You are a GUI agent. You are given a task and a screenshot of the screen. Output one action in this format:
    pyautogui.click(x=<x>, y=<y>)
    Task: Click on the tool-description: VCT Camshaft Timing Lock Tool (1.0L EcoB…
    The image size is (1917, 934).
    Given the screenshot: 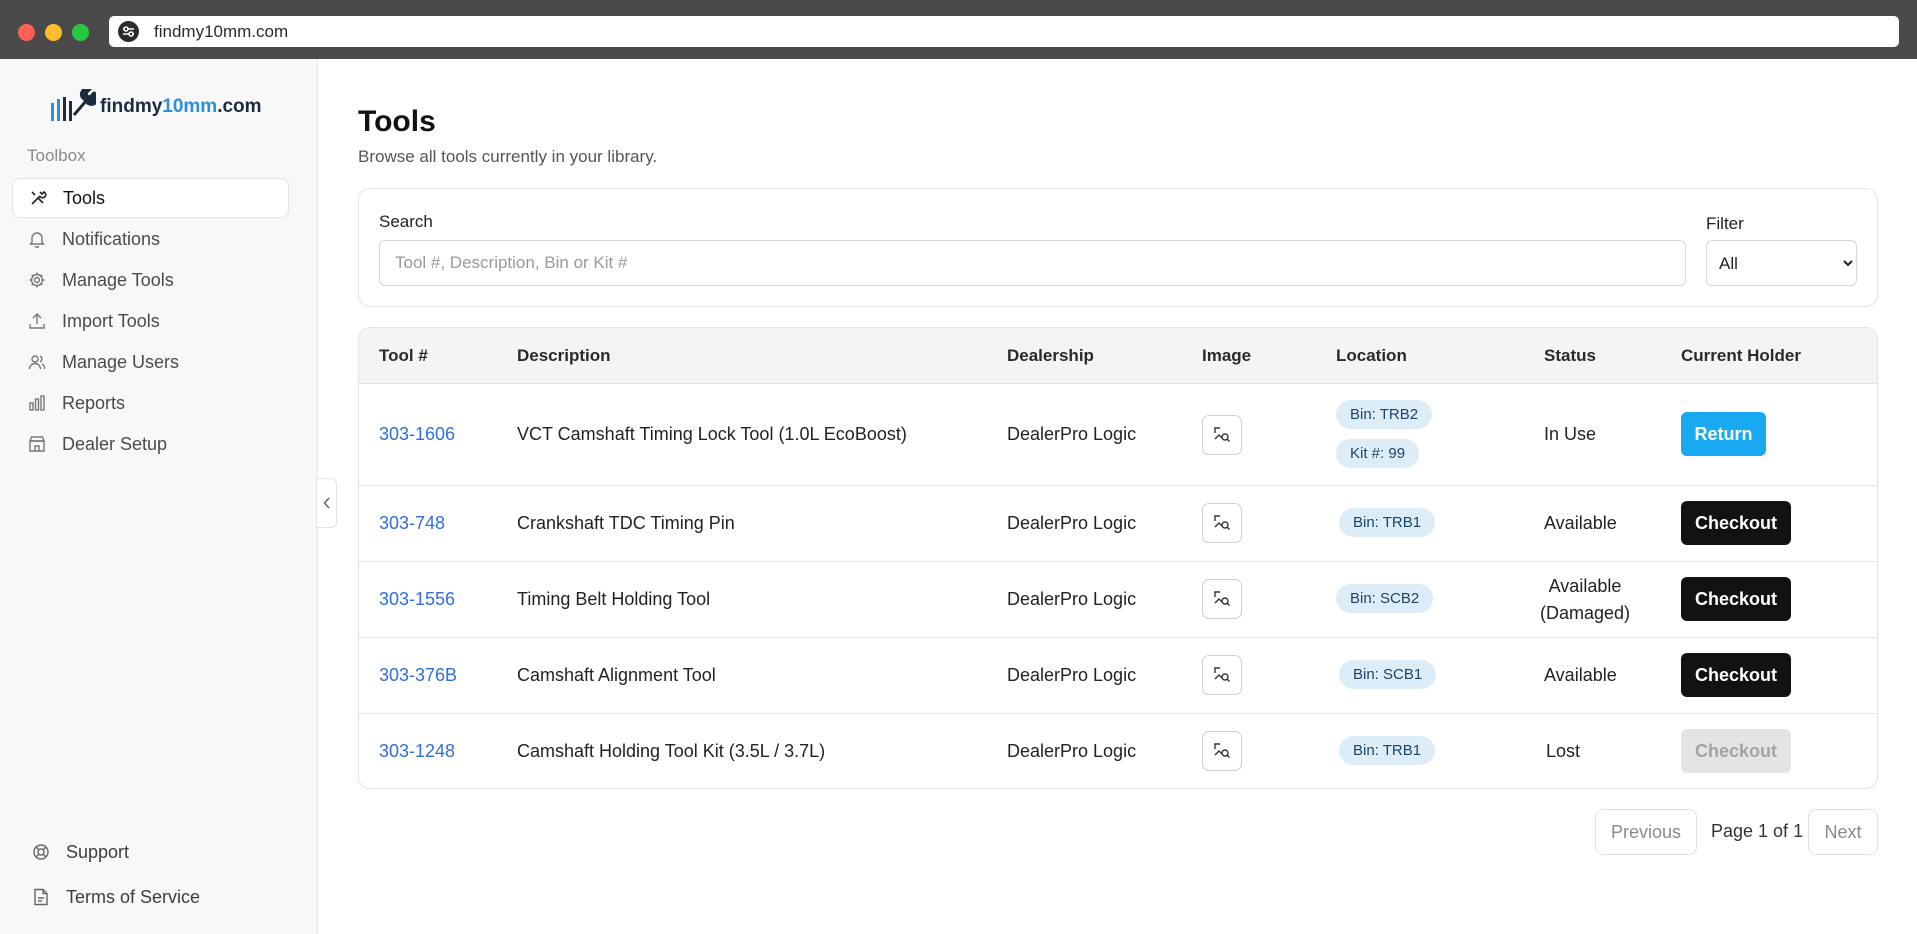 What is the action you would take?
    pyautogui.click(x=712, y=434)
    